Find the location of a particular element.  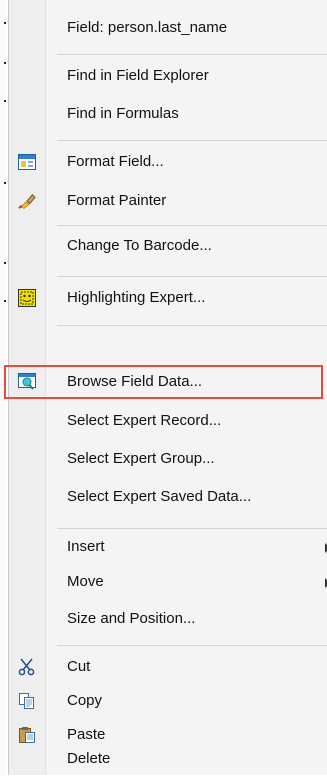

menu-item-move: Move is located at coordinates (168, 582).